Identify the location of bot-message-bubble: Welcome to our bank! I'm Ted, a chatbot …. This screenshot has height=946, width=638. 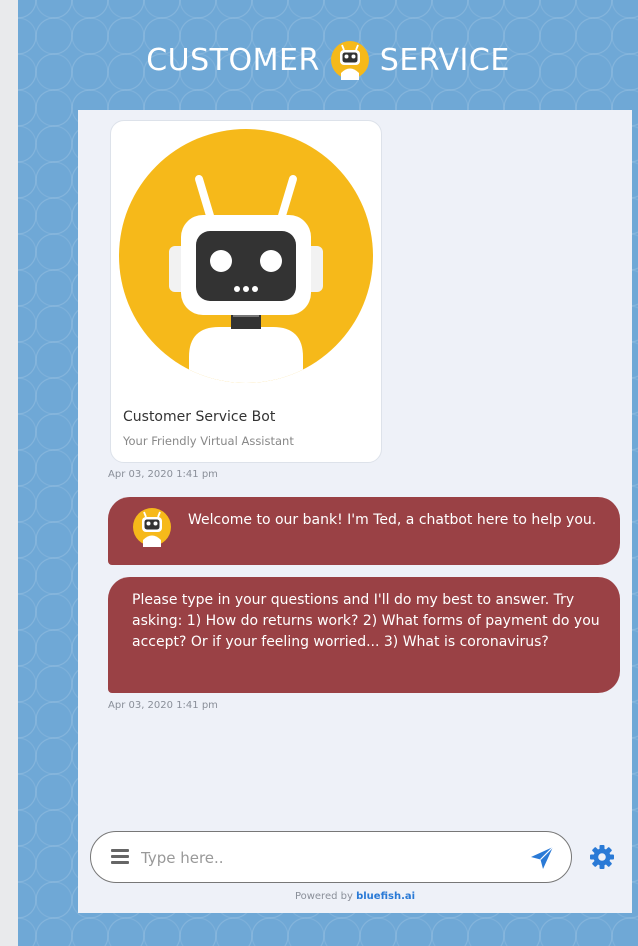
(364, 531).